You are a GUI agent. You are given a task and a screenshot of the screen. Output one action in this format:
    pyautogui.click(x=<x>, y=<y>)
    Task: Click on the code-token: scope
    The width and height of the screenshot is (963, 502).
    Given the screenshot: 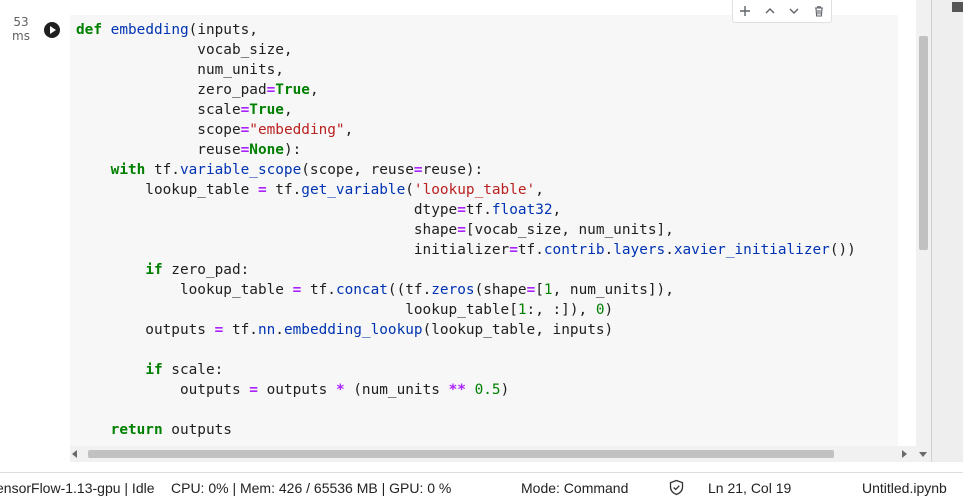 What is the action you would take?
    pyautogui.click(x=158, y=130)
    